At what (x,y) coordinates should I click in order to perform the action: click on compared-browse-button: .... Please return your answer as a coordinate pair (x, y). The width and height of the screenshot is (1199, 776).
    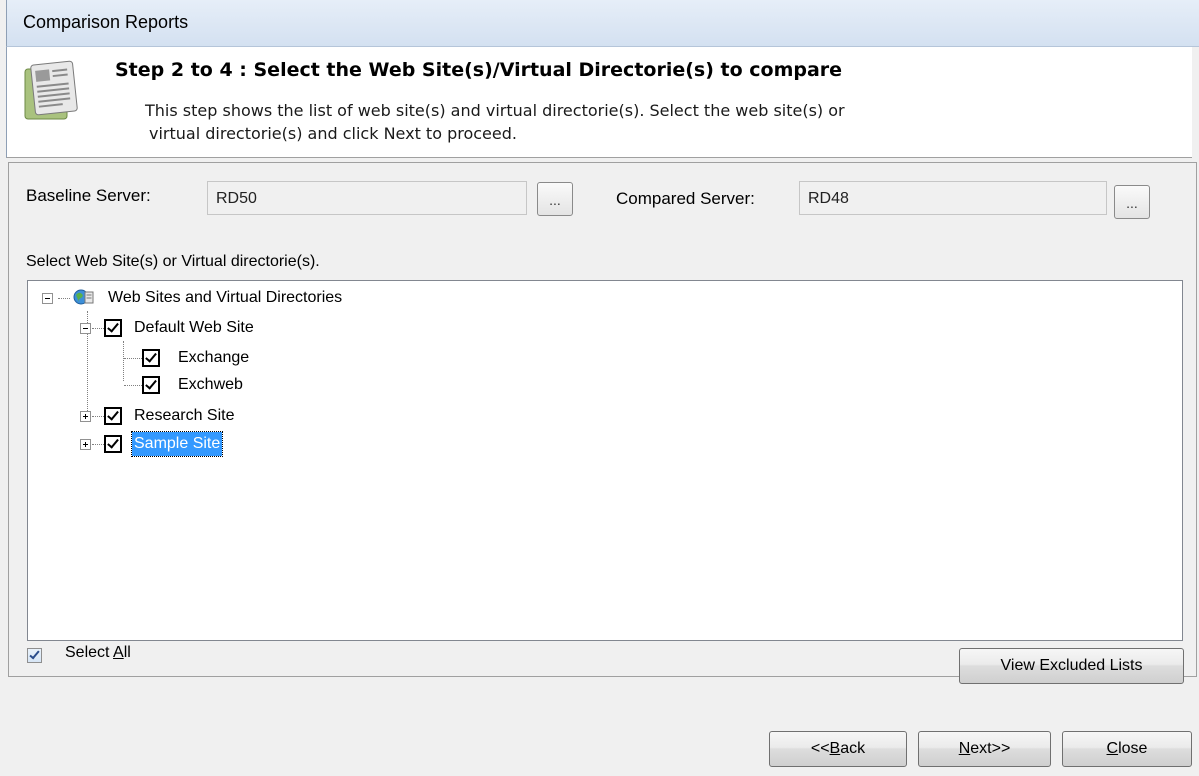
    Looking at the image, I should click on (1132, 202).